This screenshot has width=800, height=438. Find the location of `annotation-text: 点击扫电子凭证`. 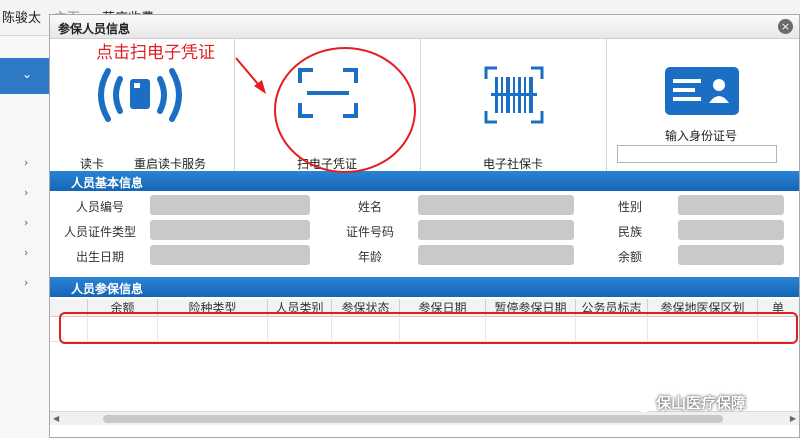

annotation-text: 点击扫电子凭证 is located at coordinates (155, 53).